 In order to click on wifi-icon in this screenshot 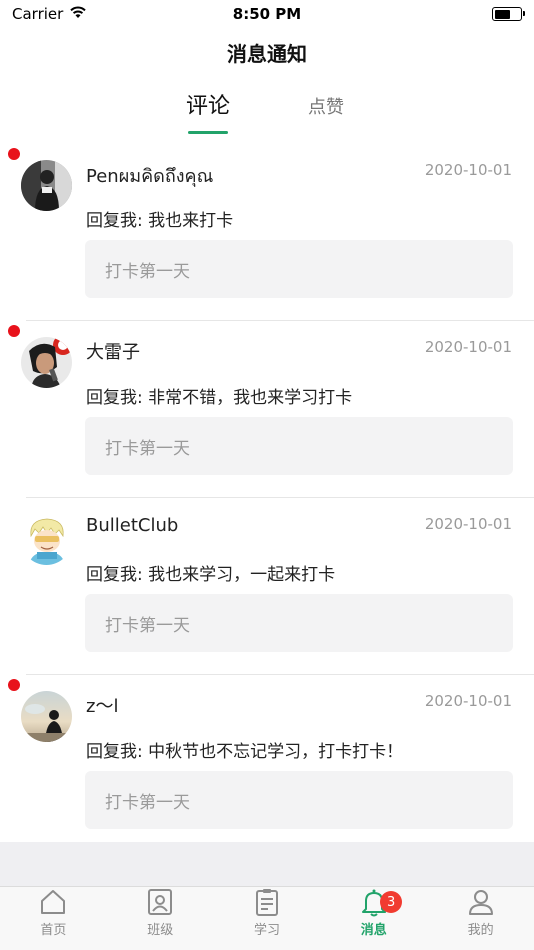, I will do `click(78, 14)`.